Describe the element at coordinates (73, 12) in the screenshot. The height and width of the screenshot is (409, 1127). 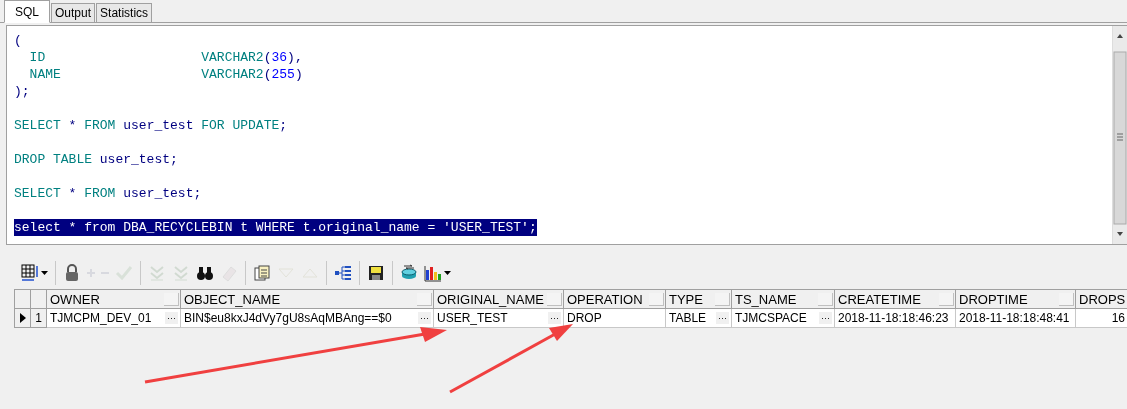
I see `tab: Output` at that location.